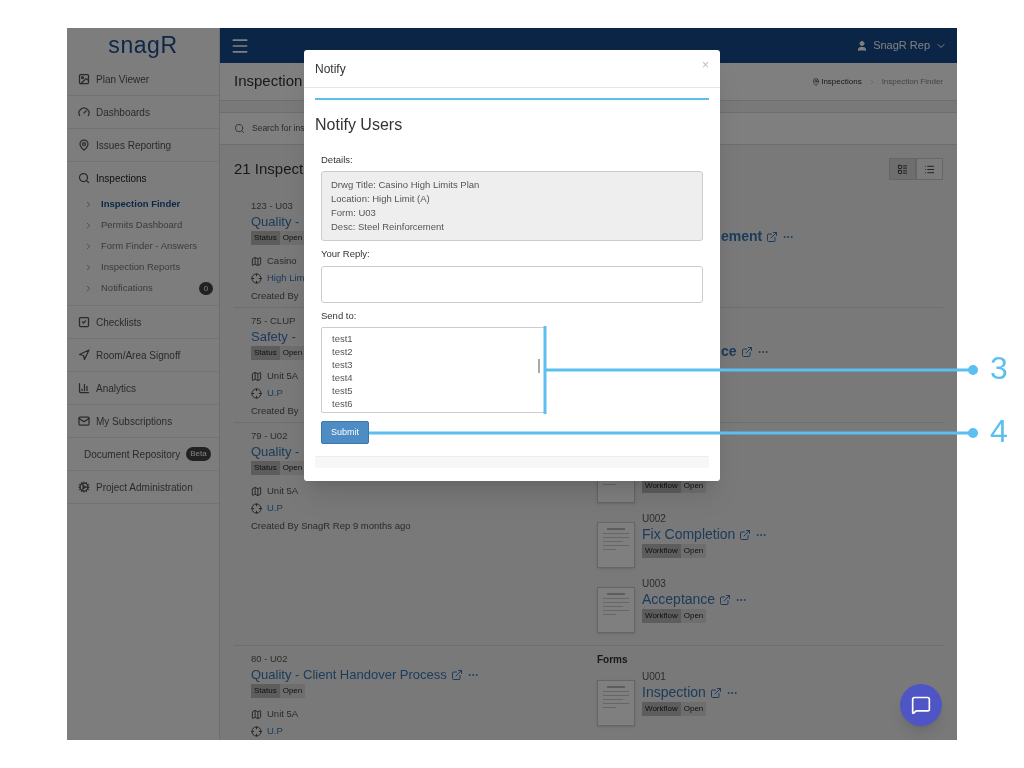 This screenshot has height=768, width=1024. What do you see at coordinates (143, 225) in the screenshot?
I see `sidebar-subitem: Permits Dashboard` at bounding box center [143, 225].